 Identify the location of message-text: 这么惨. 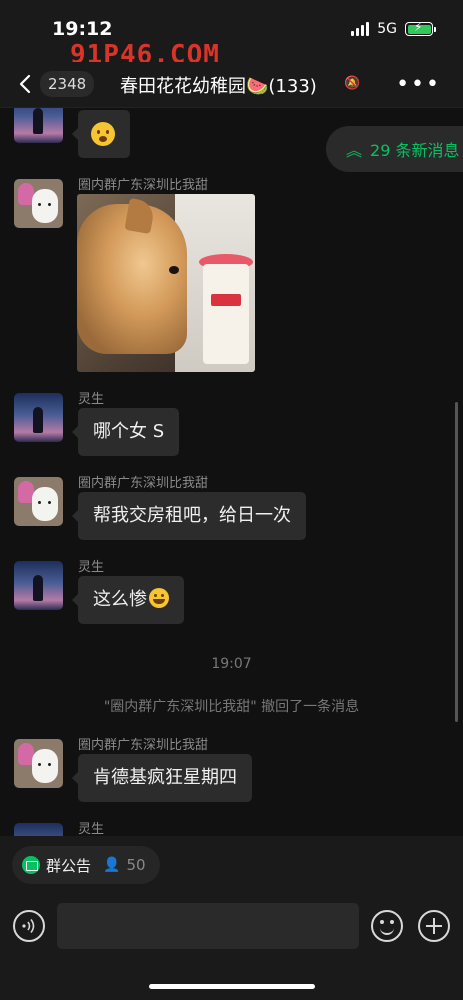
(120, 599).